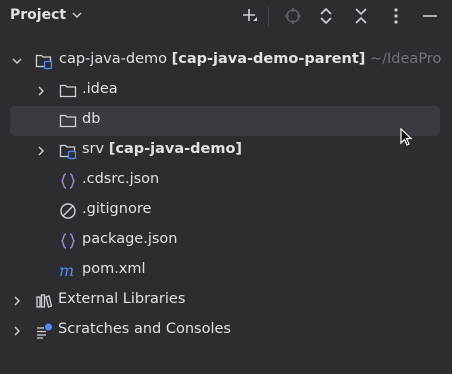 This screenshot has height=374, width=452. Describe the element at coordinates (226, 211) in the screenshot. I see `tree-node-gitignore: .gitignore` at that location.